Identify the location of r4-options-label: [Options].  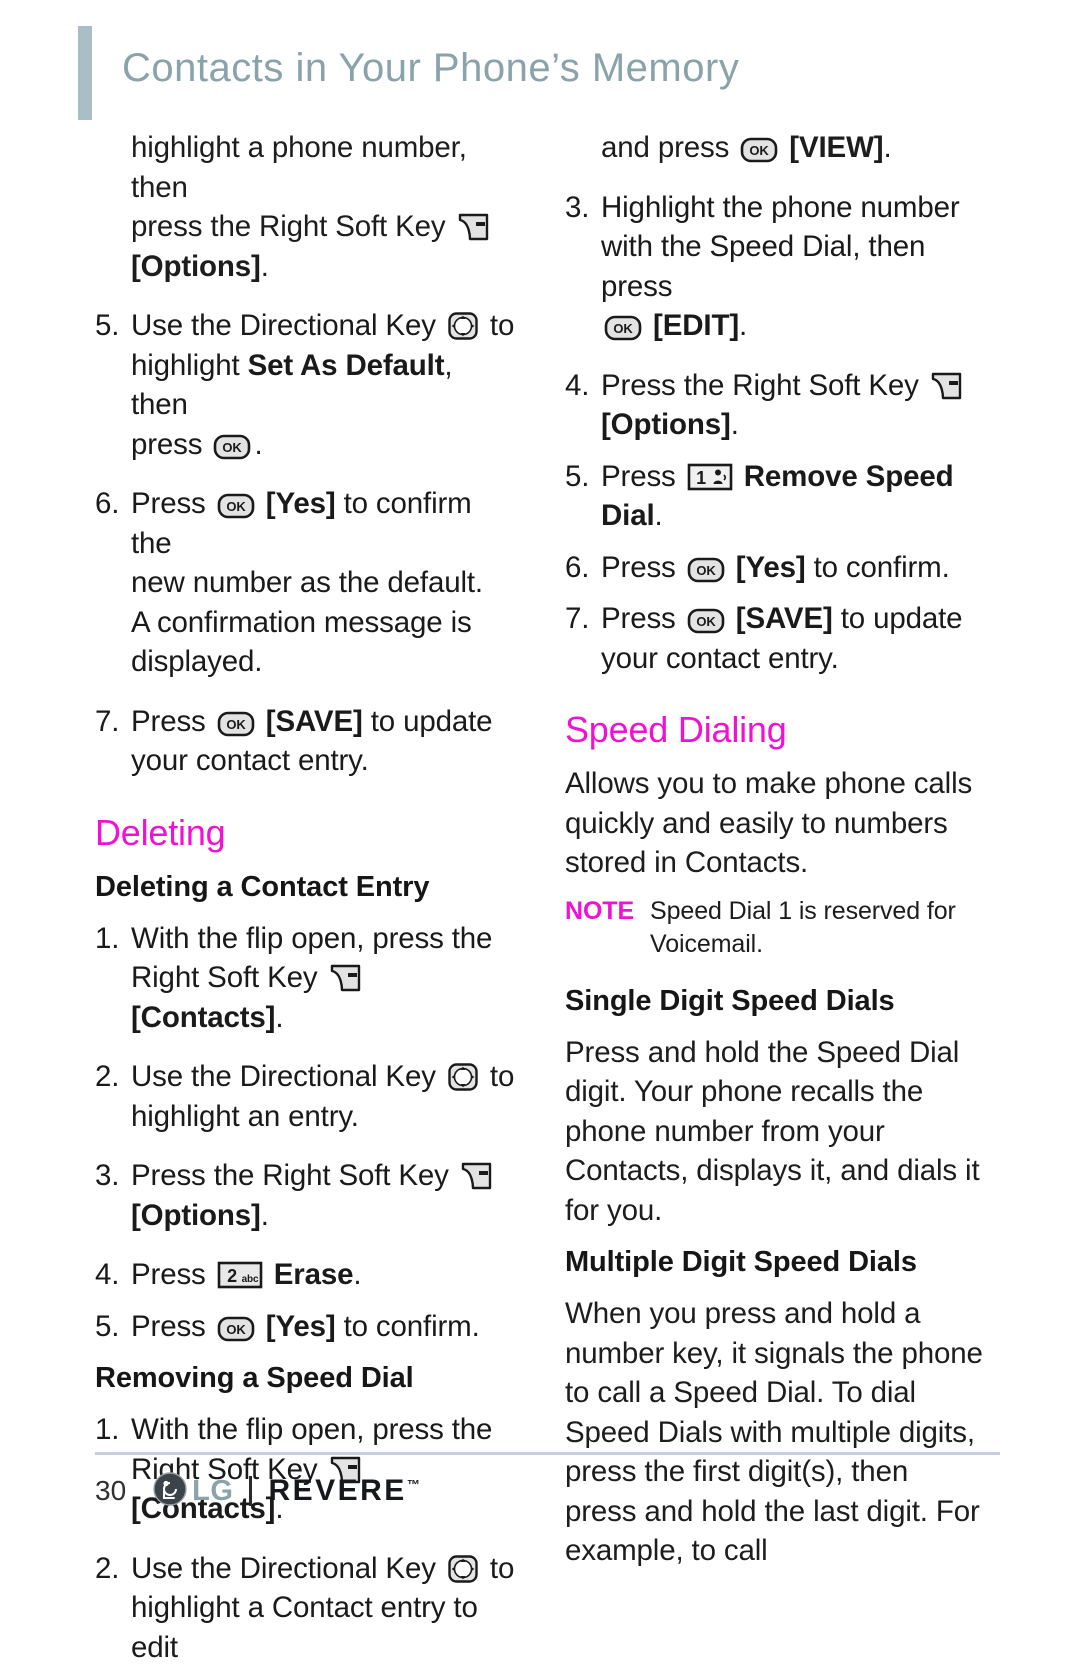
(666, 424).